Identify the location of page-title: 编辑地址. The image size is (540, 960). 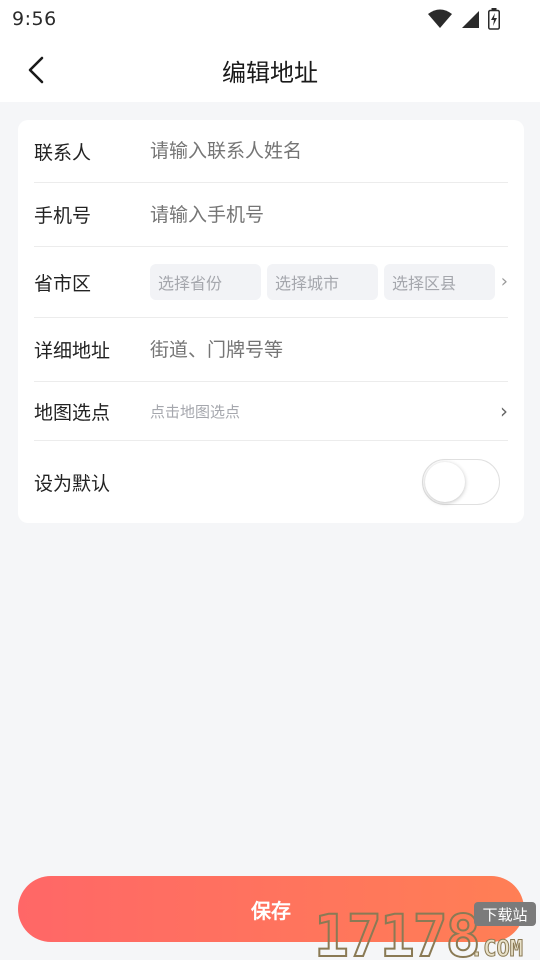
(270, 72).